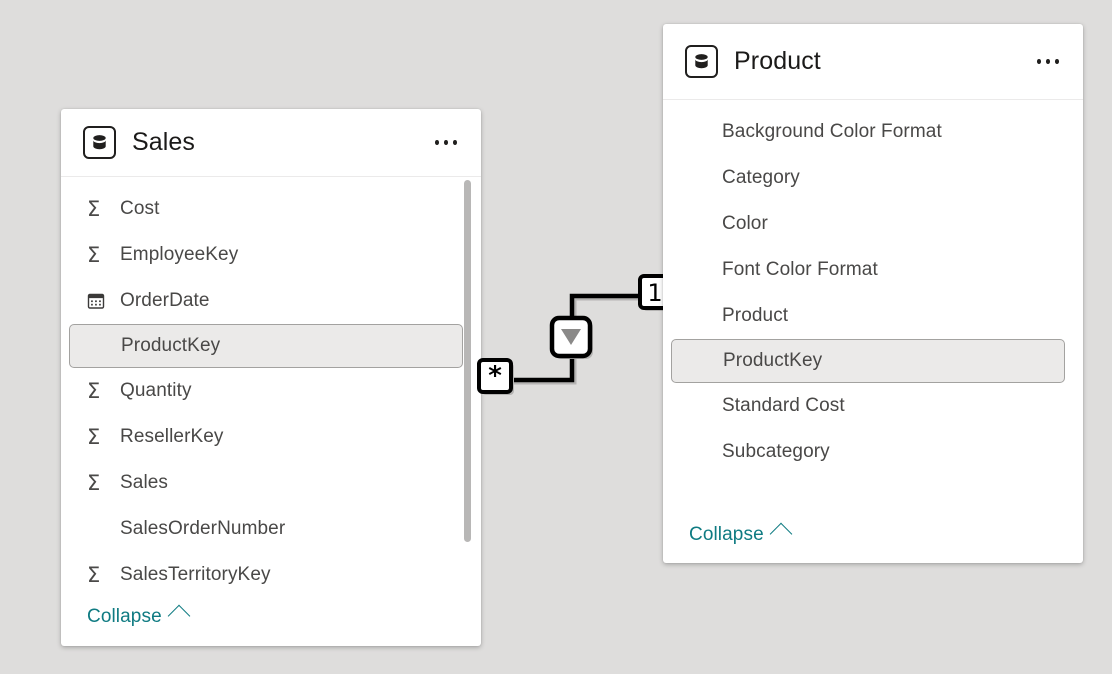 The width and height of the screenshot is (1112, 674). I want to click on field-row-employeekey: Σ EmployeeKey, so click(271, 255).